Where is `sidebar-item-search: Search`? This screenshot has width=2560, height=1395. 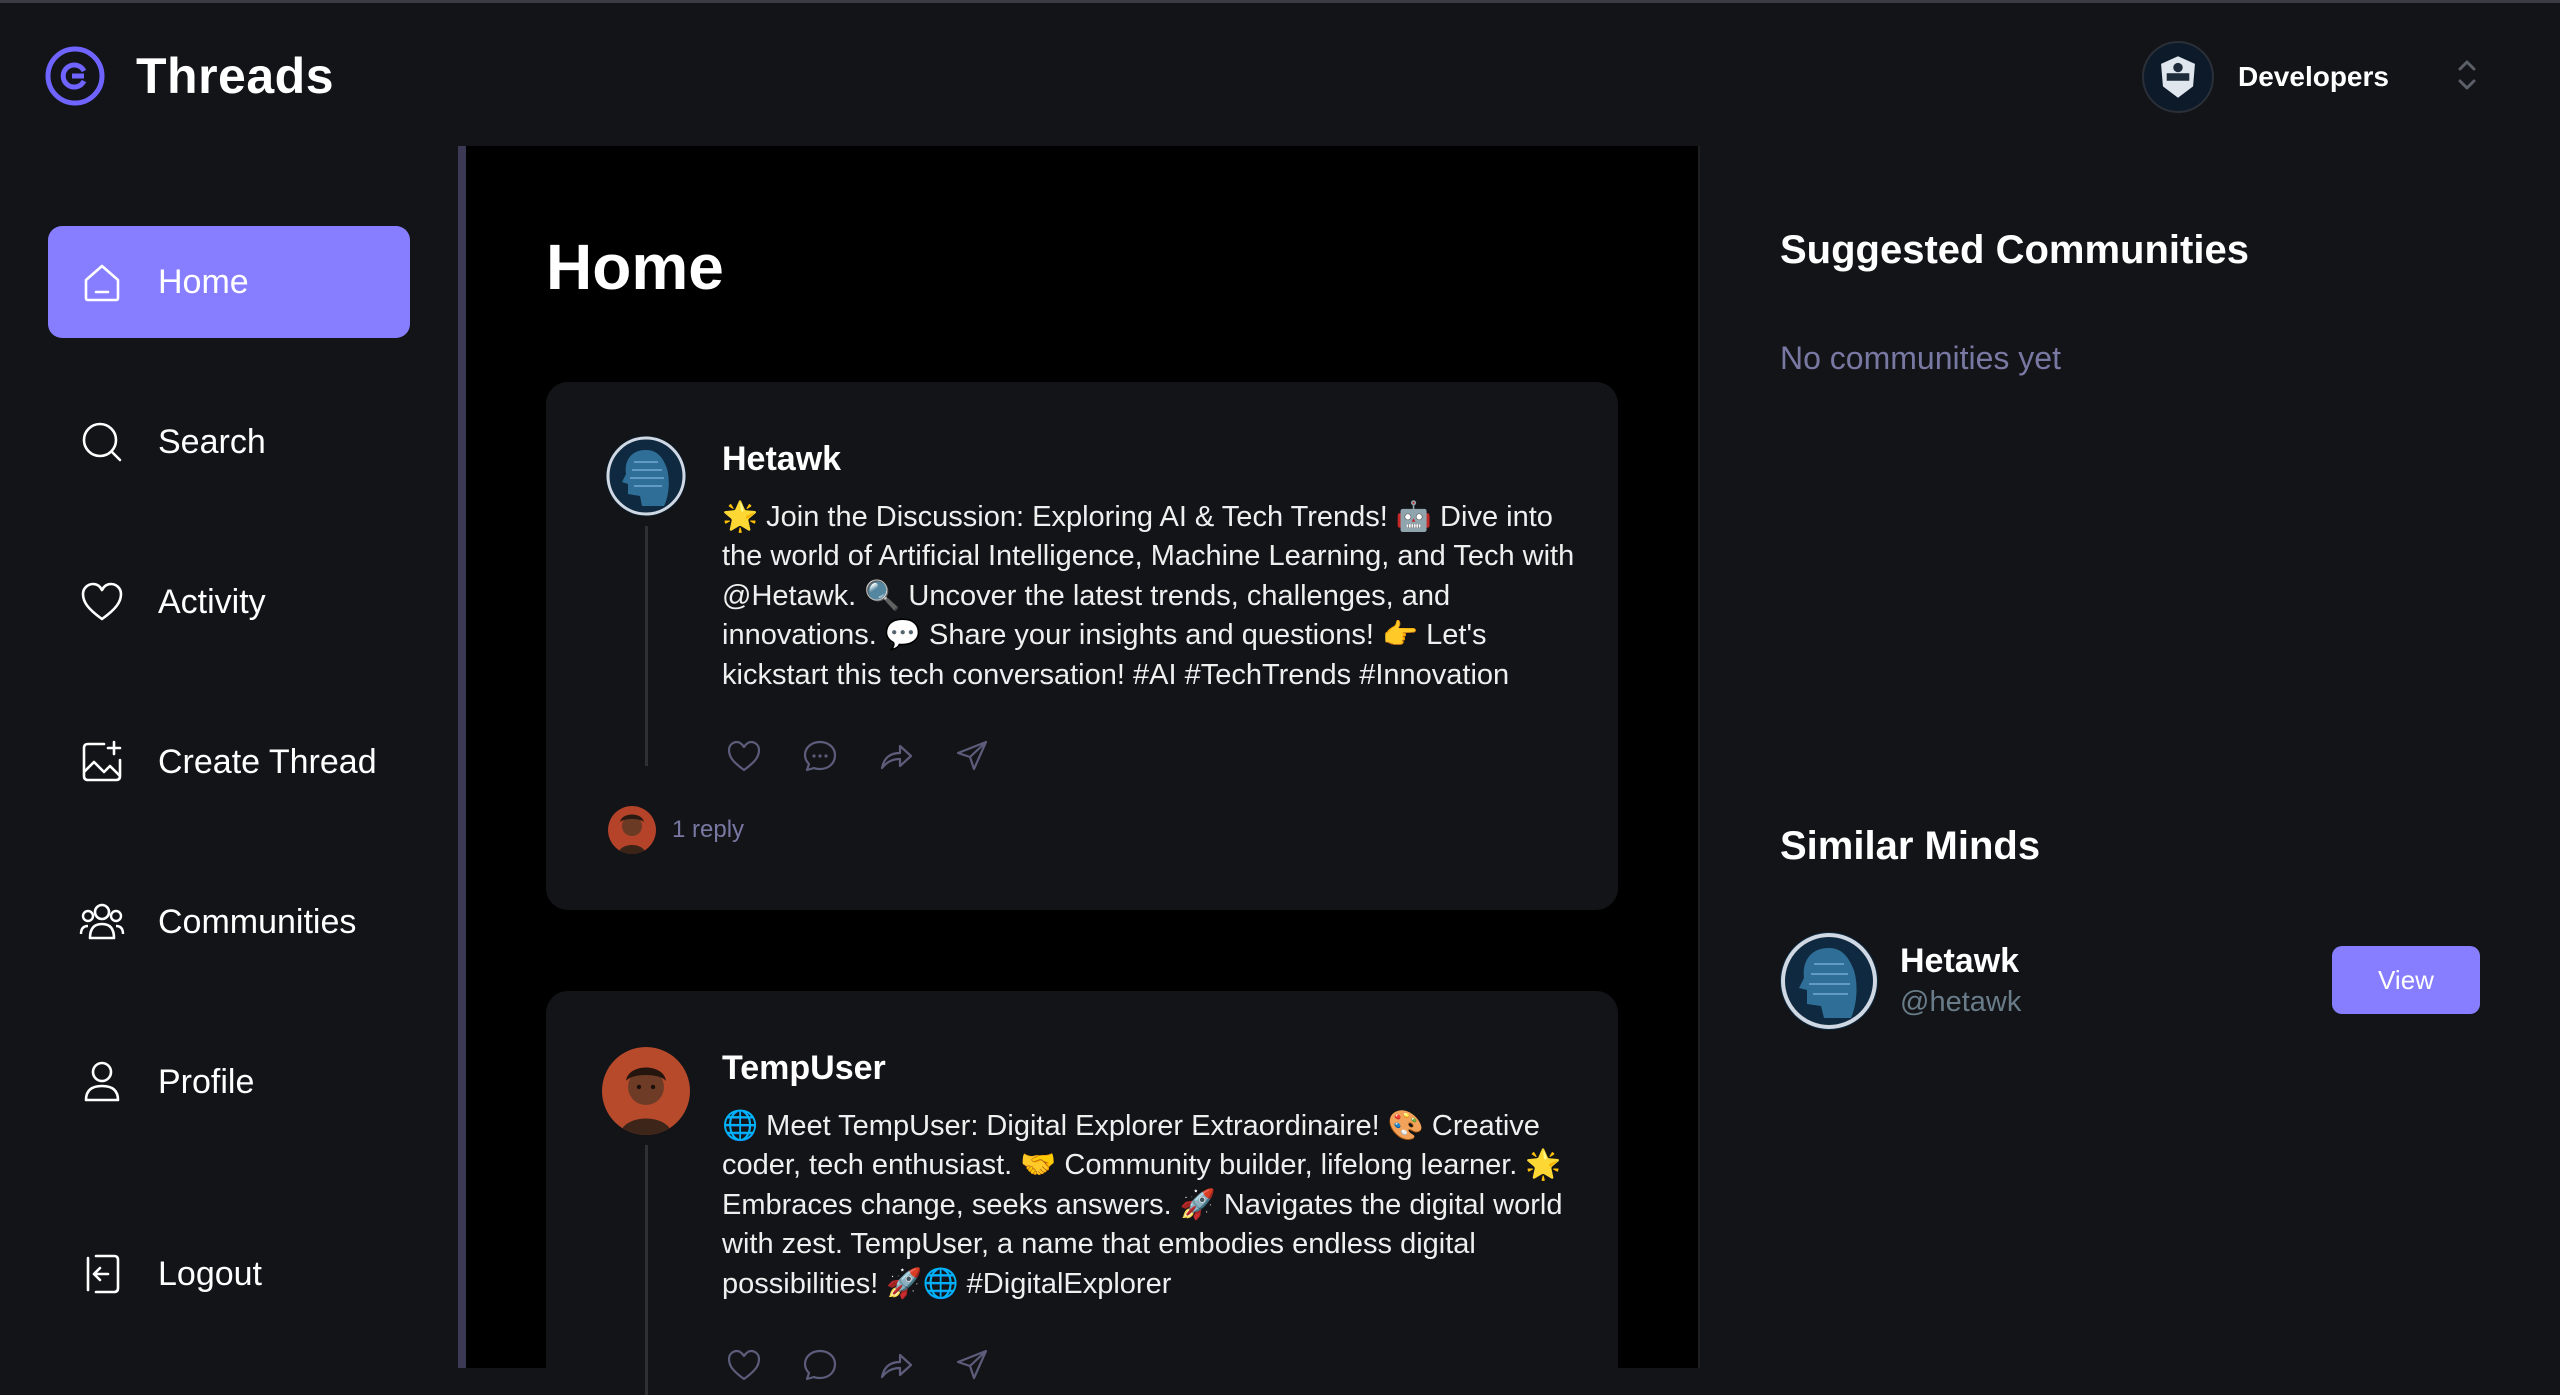
sidebar-item-search: Search is located at coordinates (229, 442).